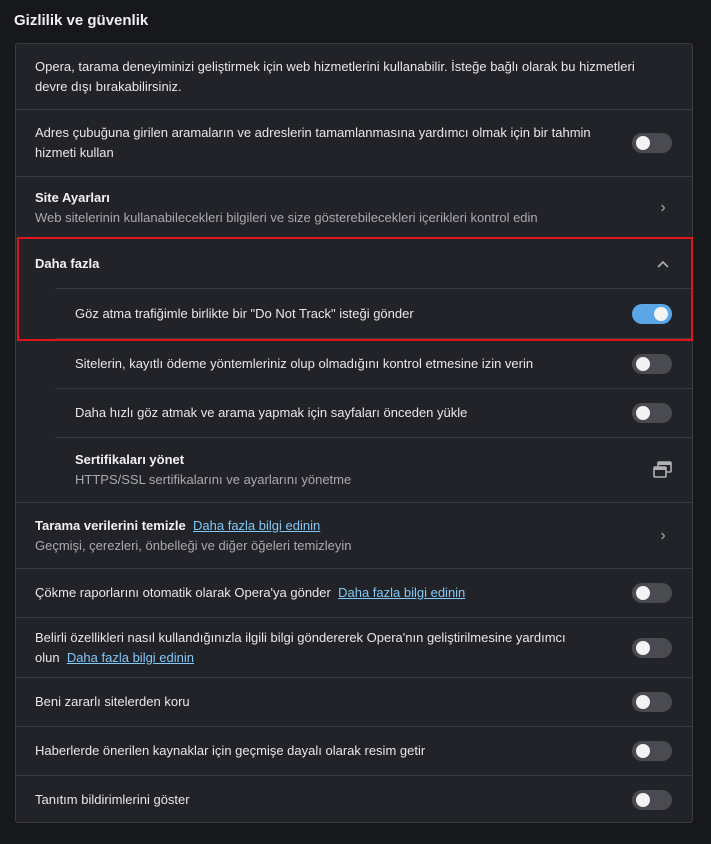 The image size is (711, 844). Describe the element at coordinates (652, 313) in the screenshot. I see `do-not-track-toggle` at that location.